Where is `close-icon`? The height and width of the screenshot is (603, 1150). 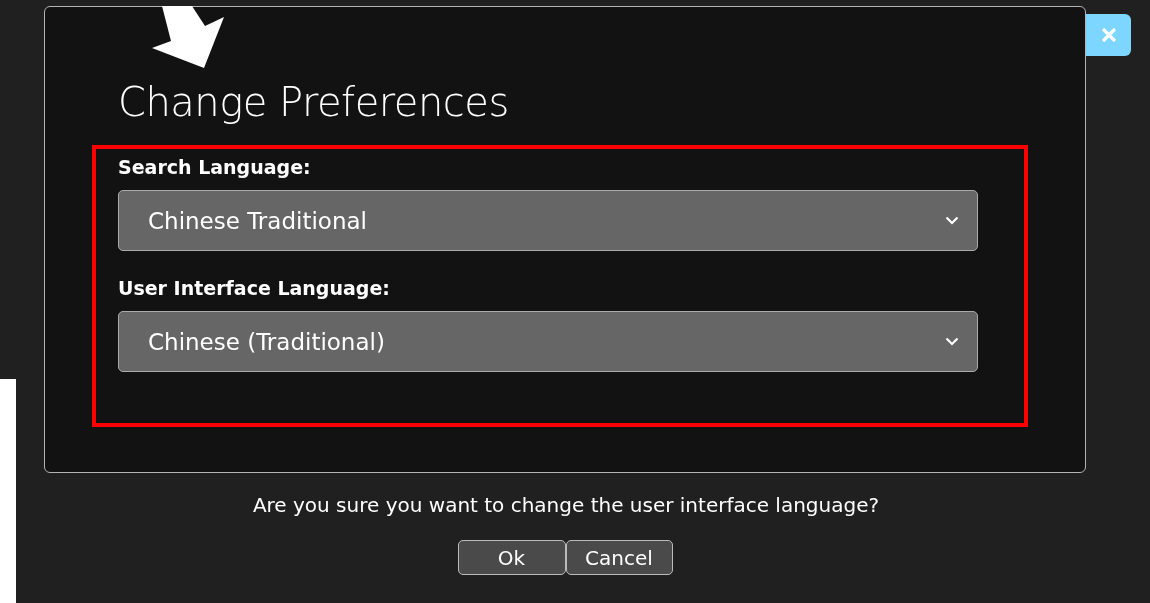 close-icon is located at coordinates (1108, 35).